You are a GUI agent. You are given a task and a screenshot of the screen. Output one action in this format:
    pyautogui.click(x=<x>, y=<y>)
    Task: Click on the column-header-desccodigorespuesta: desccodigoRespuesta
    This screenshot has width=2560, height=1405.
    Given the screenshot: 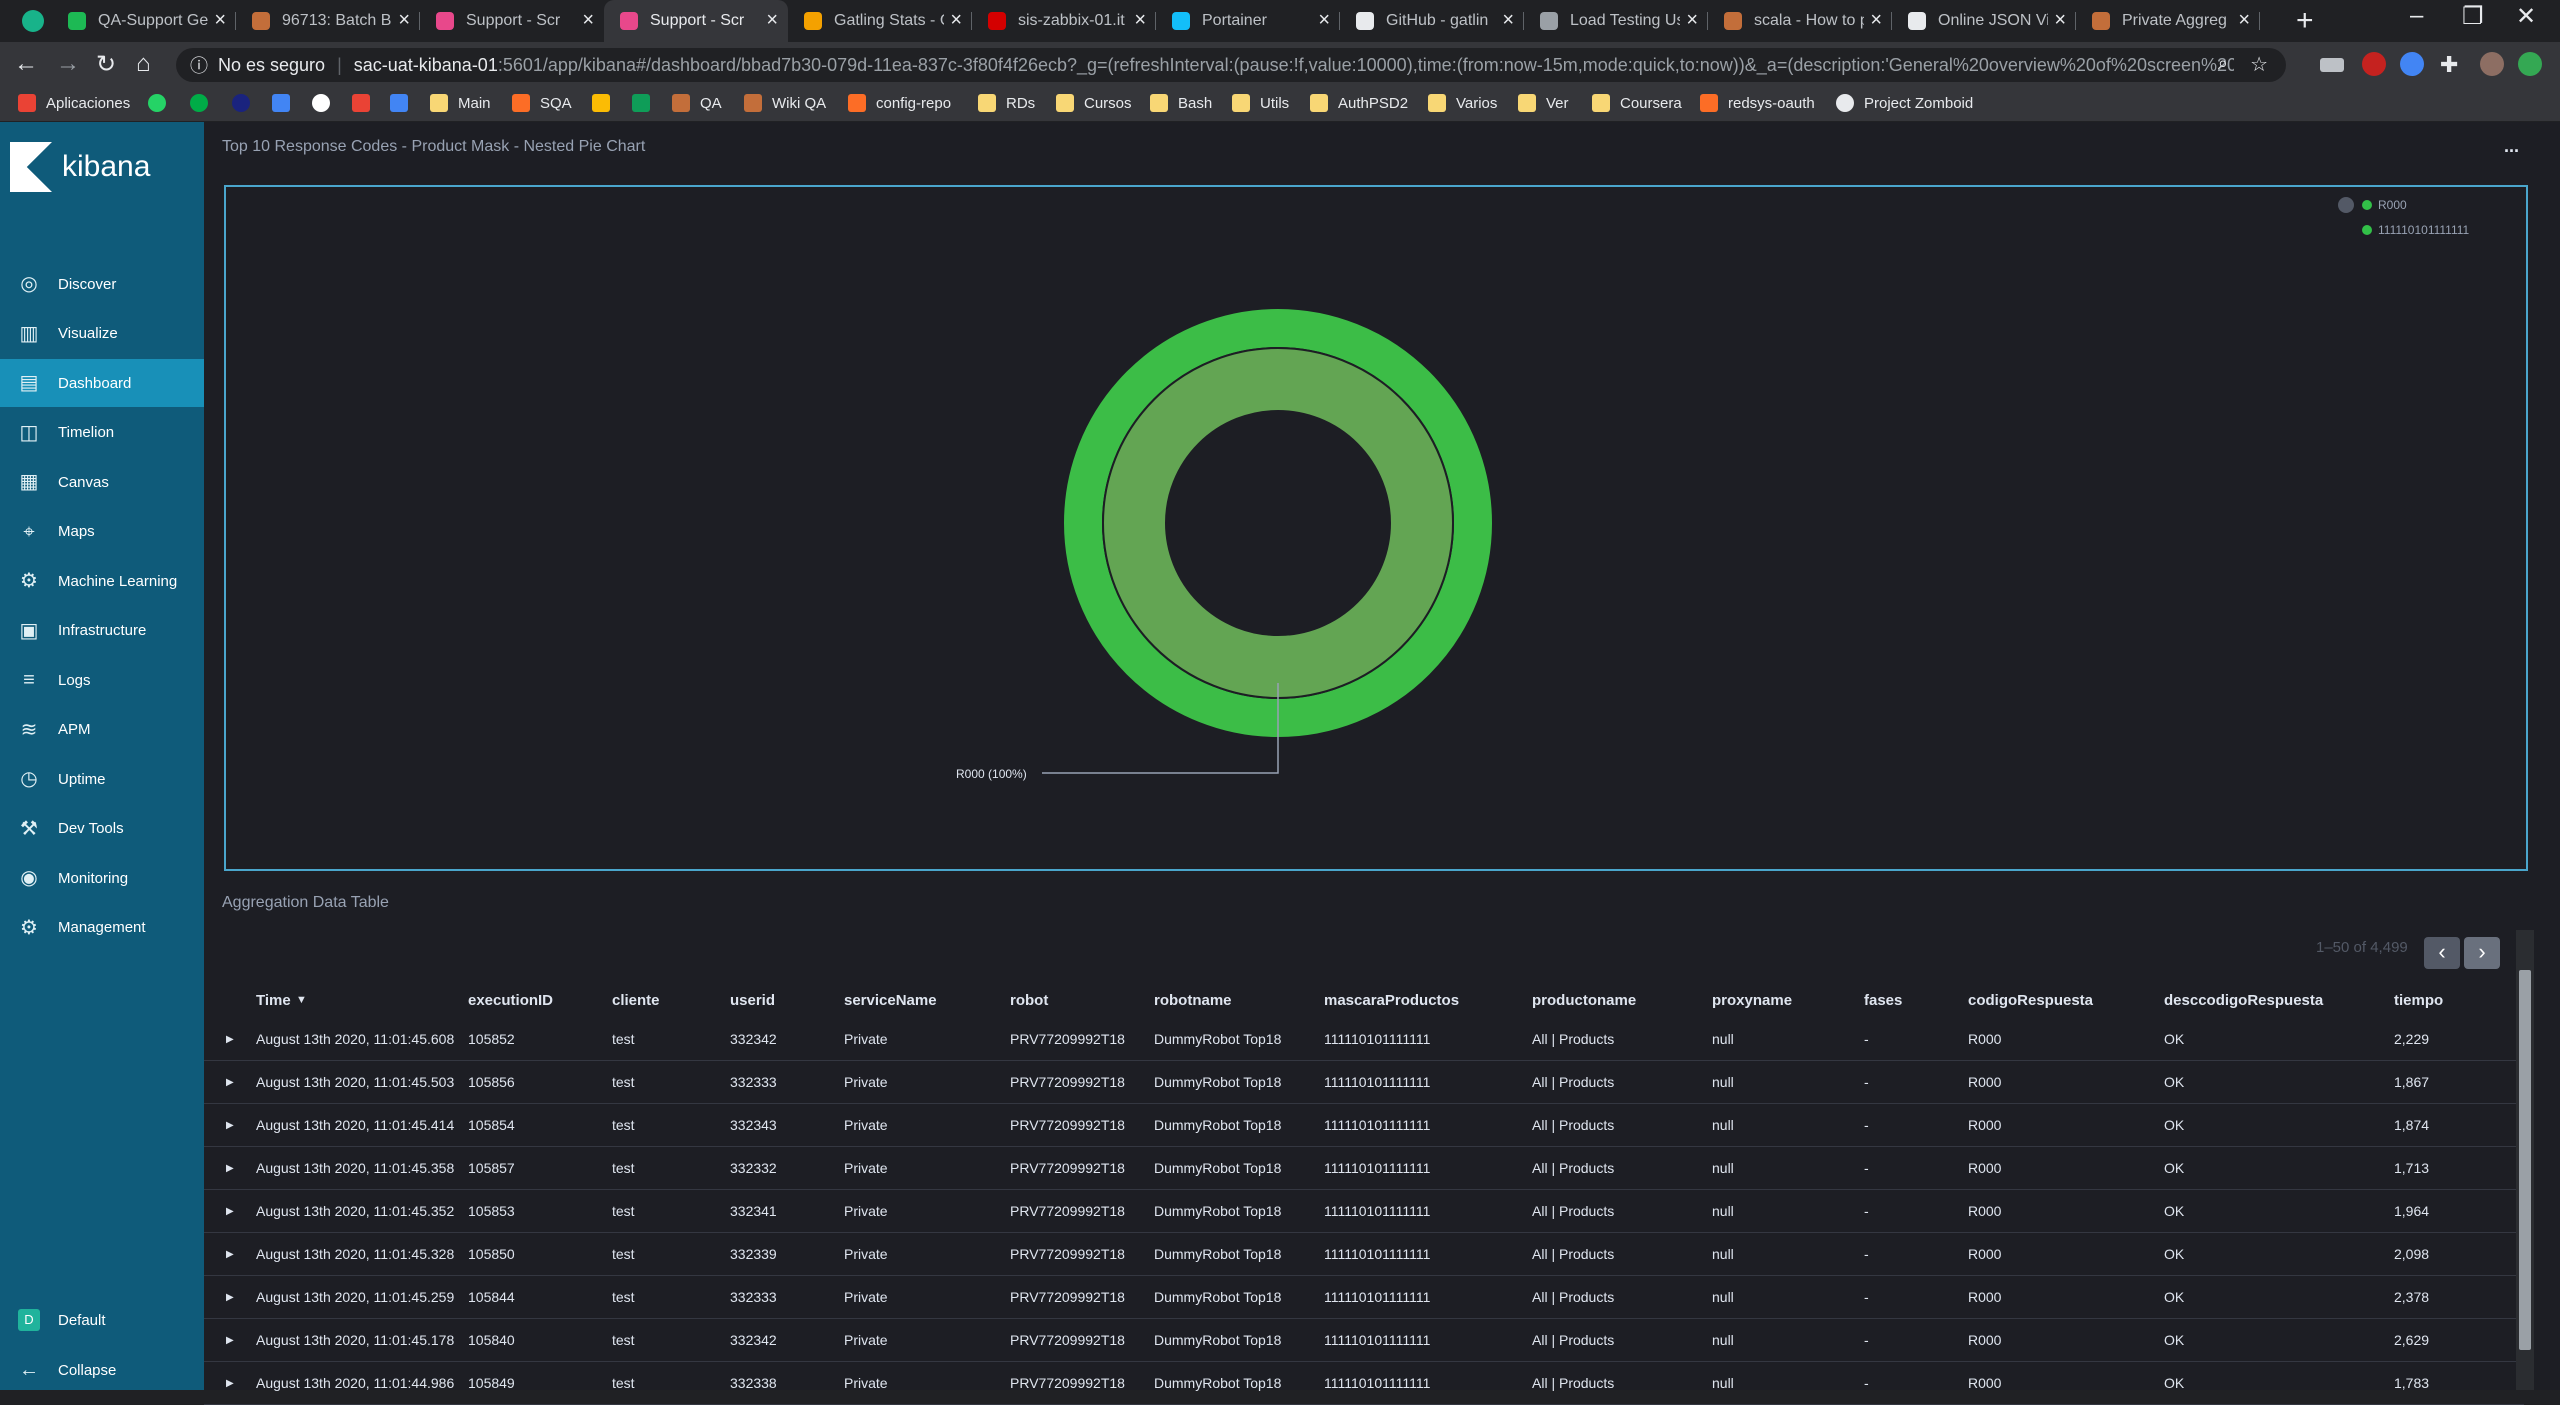 What is the action you would take?
    pyautogui.click(x=2243, y=1000)
    